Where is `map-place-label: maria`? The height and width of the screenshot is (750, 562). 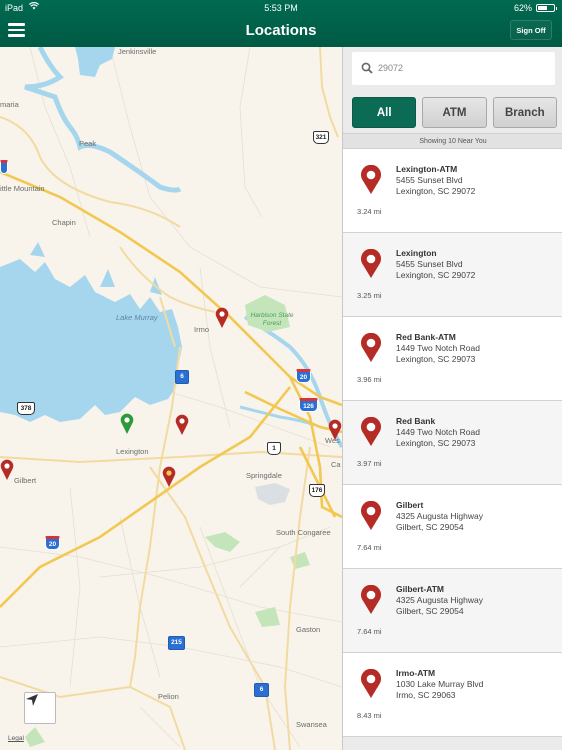 map-place-label: maria is located at coordinates (9, 104).